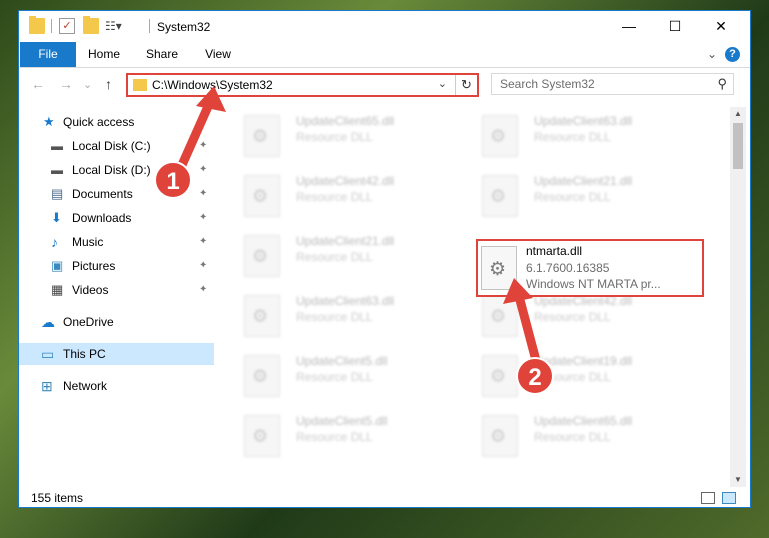 Image resolution: width=769 pixels, height=538 pixels. What do you see at coordinates (535, 376) in the screenshot?
I see `annotation-marker-2: 2` at bounding box center [535, 376].